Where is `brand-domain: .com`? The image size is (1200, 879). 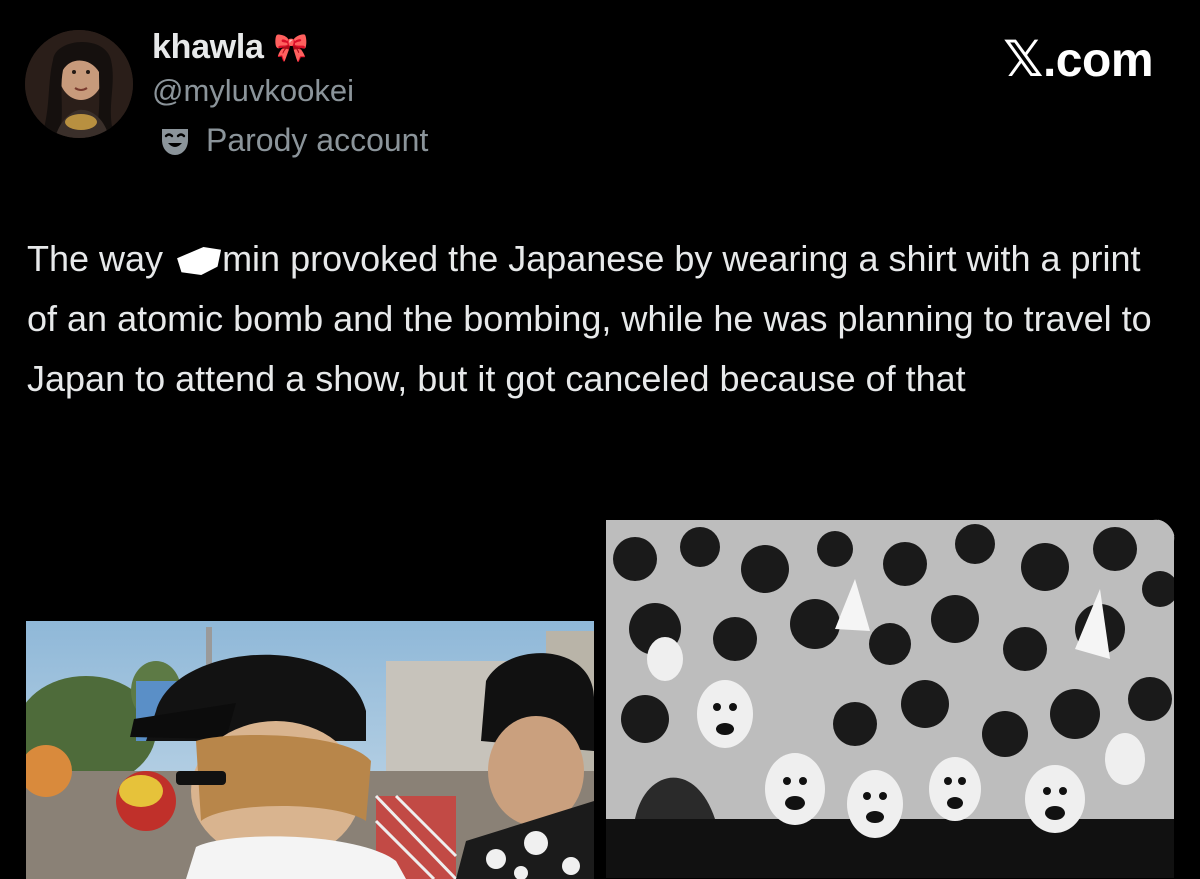
brand-domain: .com is located at coordinates (1098, 60).